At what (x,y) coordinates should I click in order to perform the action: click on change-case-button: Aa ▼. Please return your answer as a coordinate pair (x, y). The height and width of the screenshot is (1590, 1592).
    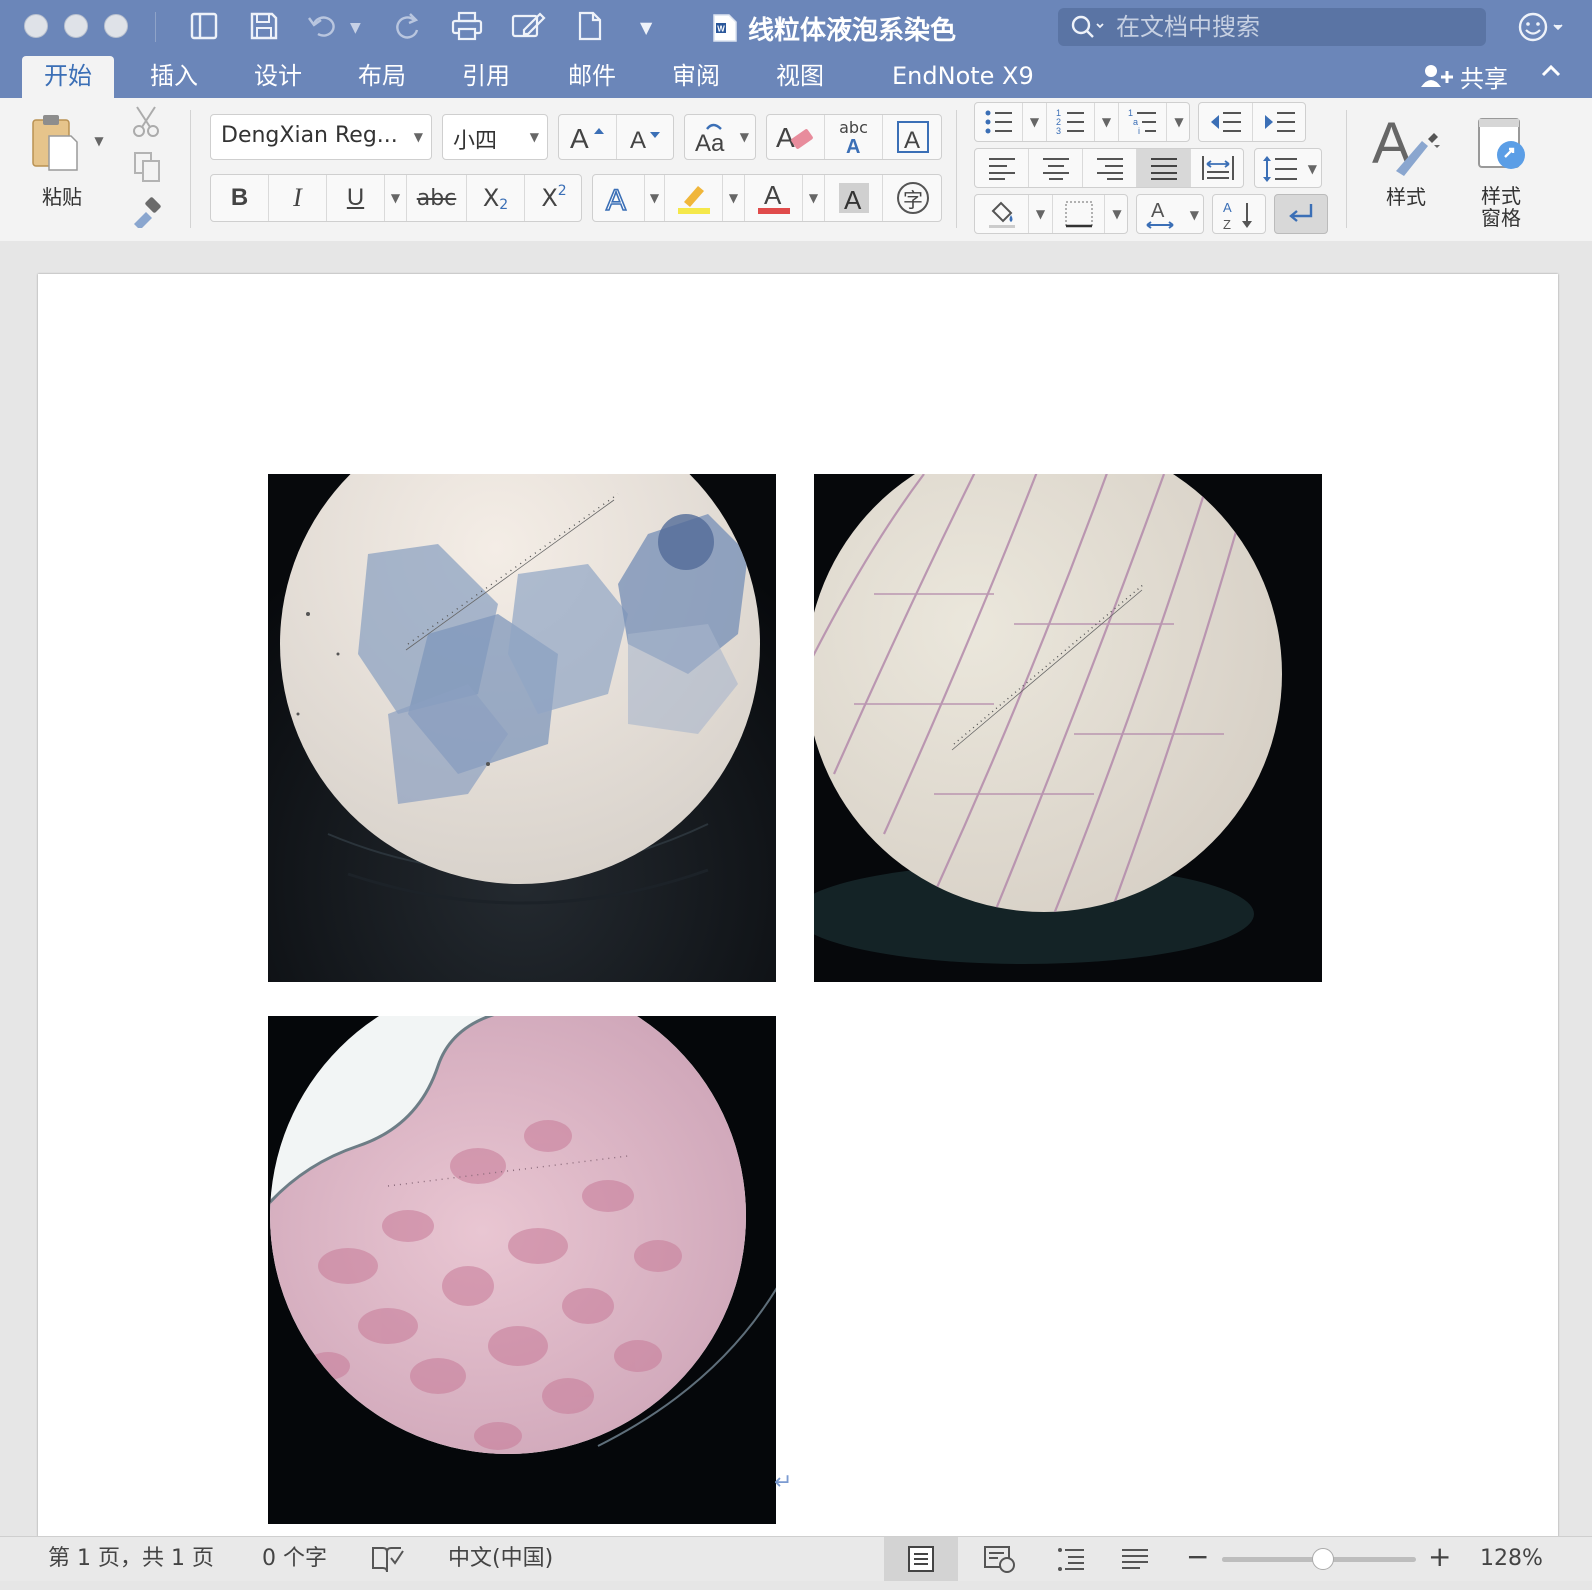
    Looking at the image, I should click on (720, 137).